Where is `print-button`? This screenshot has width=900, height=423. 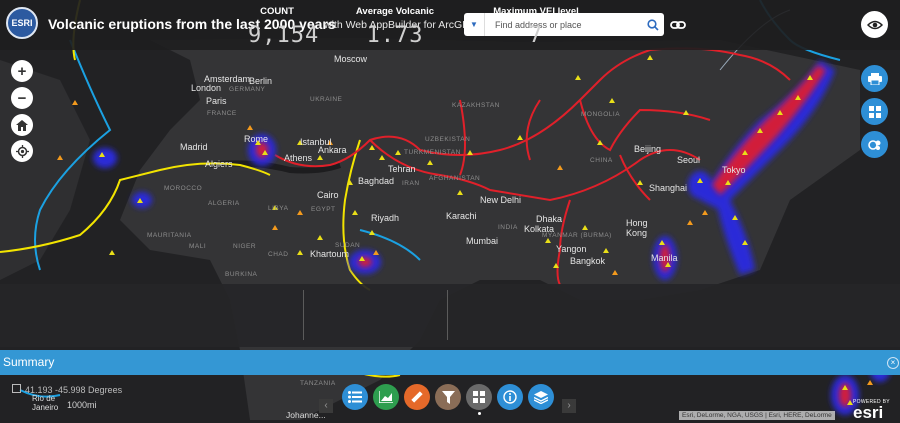 print-button is located at coordinates (874, 78).